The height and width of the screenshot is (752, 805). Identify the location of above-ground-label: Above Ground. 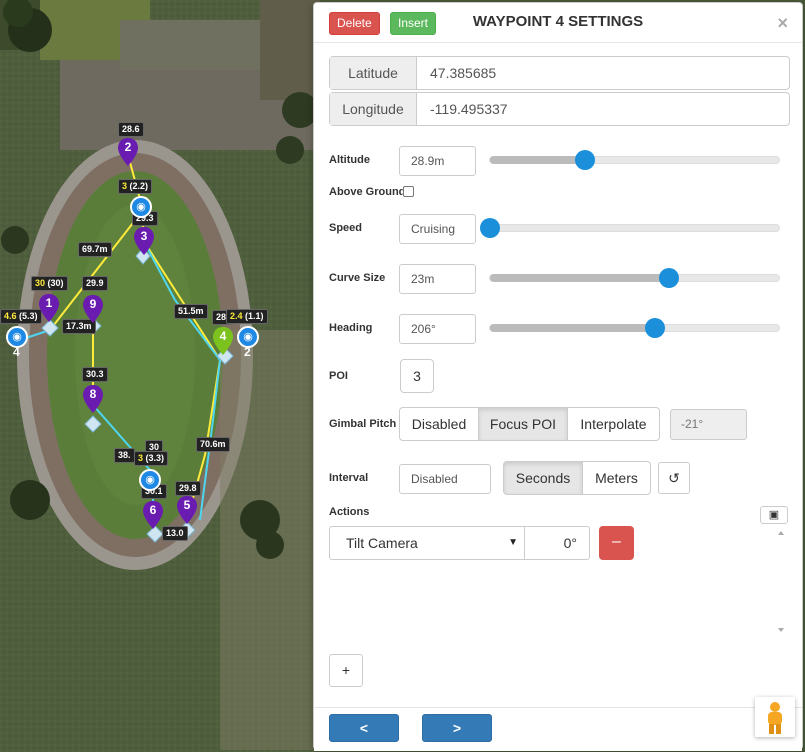
(367, 192).